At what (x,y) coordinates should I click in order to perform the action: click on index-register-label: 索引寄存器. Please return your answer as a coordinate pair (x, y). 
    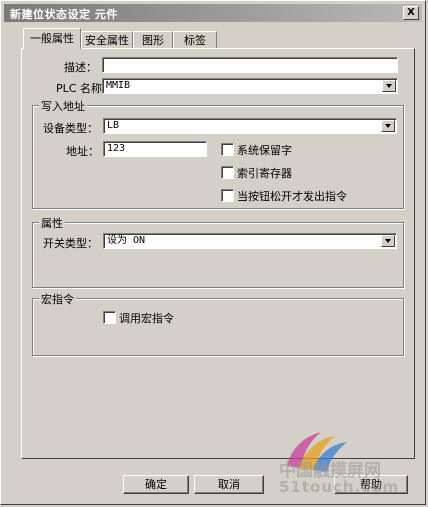
    Looking at the image, I should click on (264, 173).